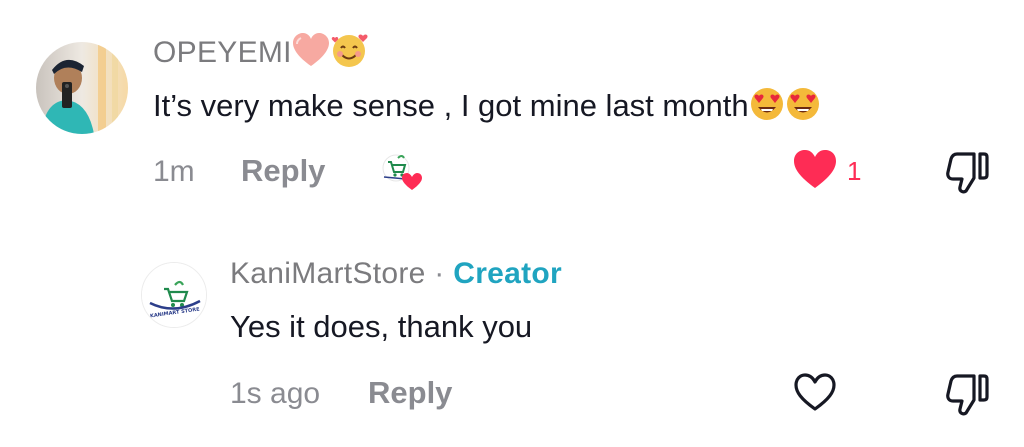  Describe the element at coordinates (815, 171) in the screenshot. I see `heart-filled-icon` at that location.